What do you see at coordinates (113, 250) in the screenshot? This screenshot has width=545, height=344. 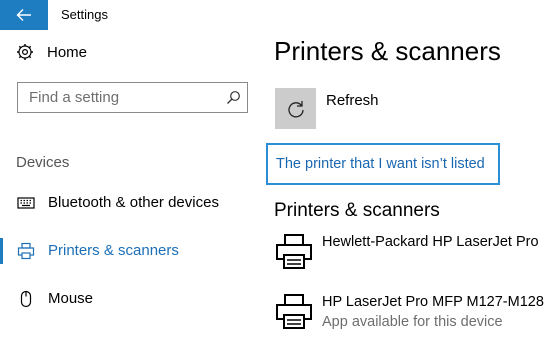 I see `sidebar-item-label: Printers & scanners` at bounding box center [113, 250].